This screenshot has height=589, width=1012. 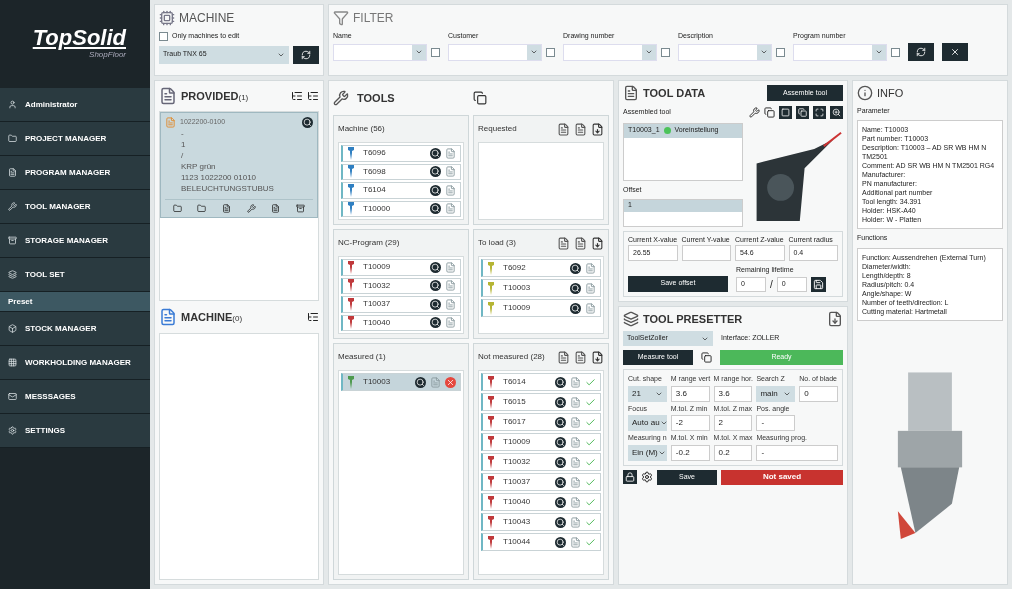 I want to click on close-button, so click(x=955, y=51).